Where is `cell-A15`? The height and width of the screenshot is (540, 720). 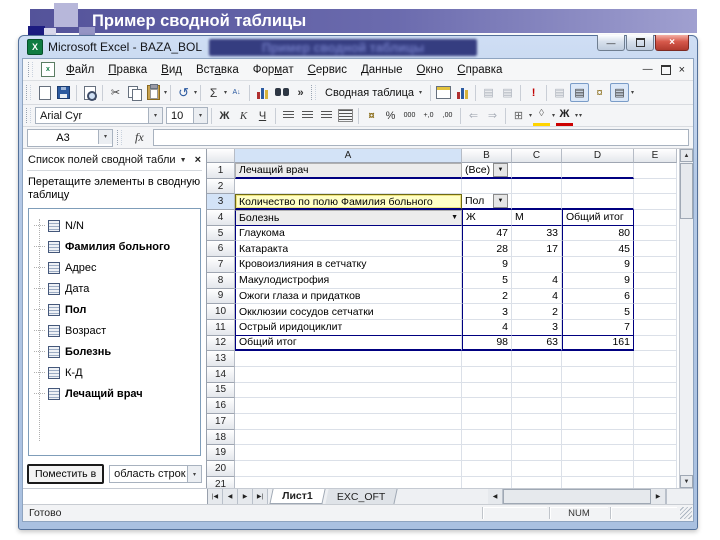
cell-A15 is located at coordinates (348, 390).